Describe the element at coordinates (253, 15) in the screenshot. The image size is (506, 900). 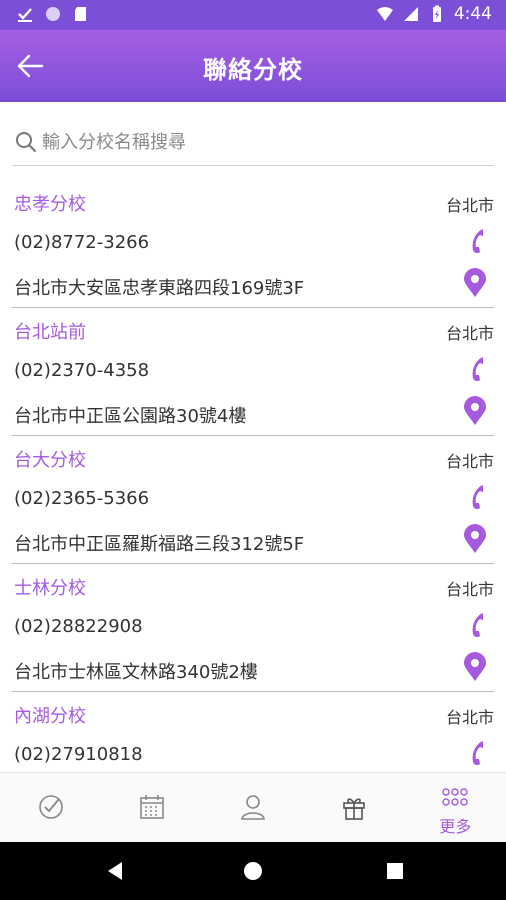
I see `status-bar: 4:44` at that location.